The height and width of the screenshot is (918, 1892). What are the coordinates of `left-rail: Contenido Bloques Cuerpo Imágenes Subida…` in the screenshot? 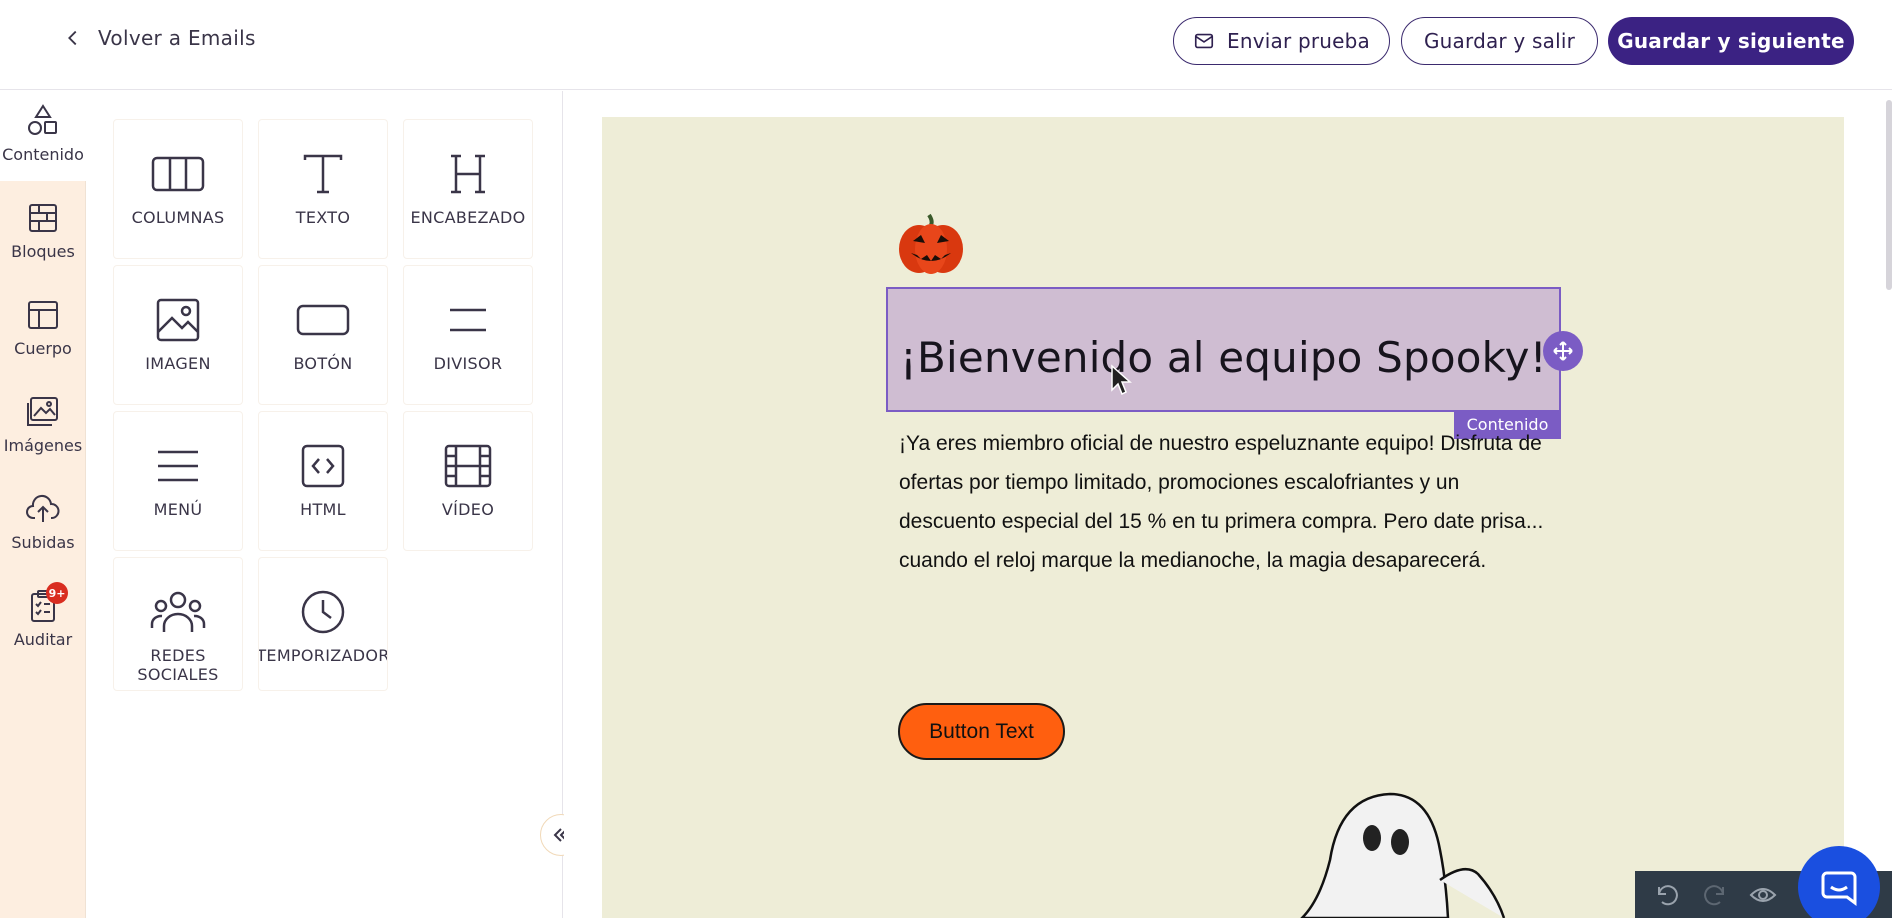 It's located at (43, 504).